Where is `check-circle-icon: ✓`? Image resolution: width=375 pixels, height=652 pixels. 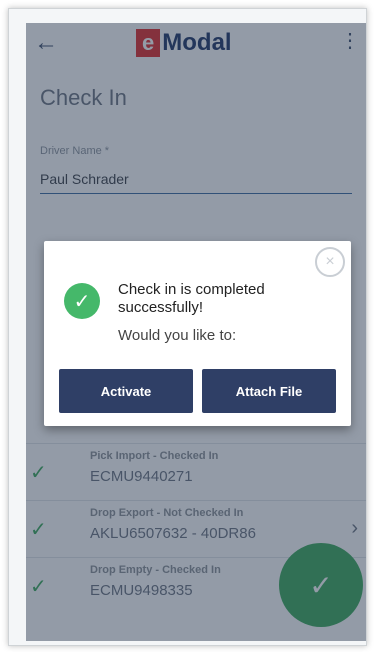 check-circle-icon: ✓ is located at coordinates (82, 301).